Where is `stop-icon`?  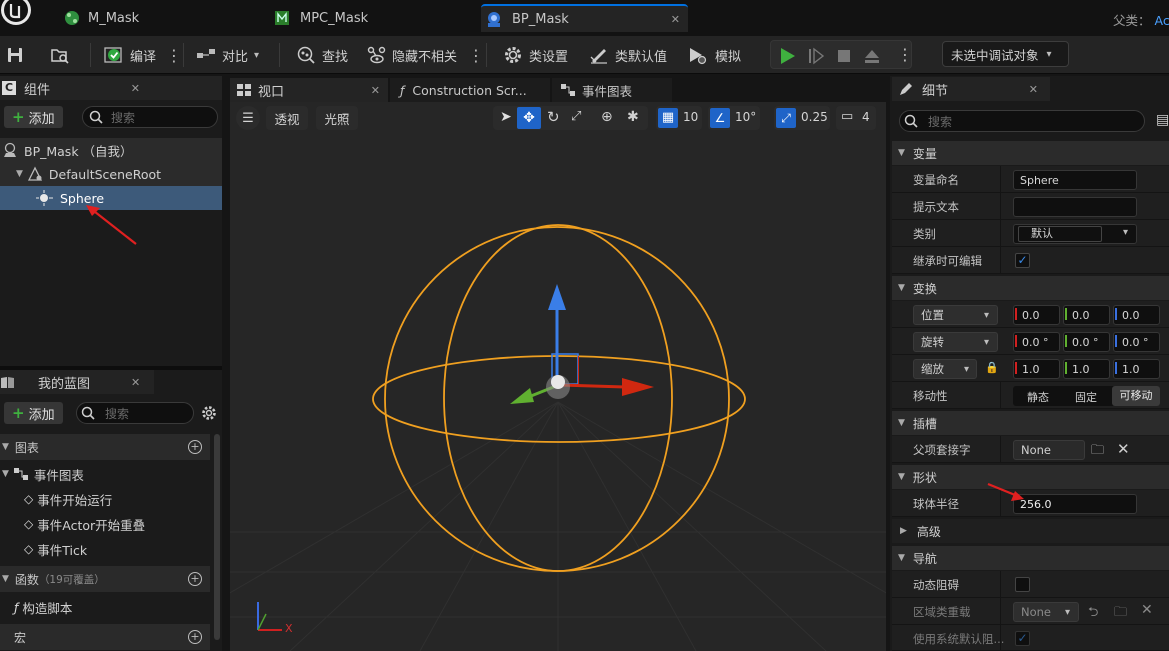
stop-icon is located at coordinates (844, 56).